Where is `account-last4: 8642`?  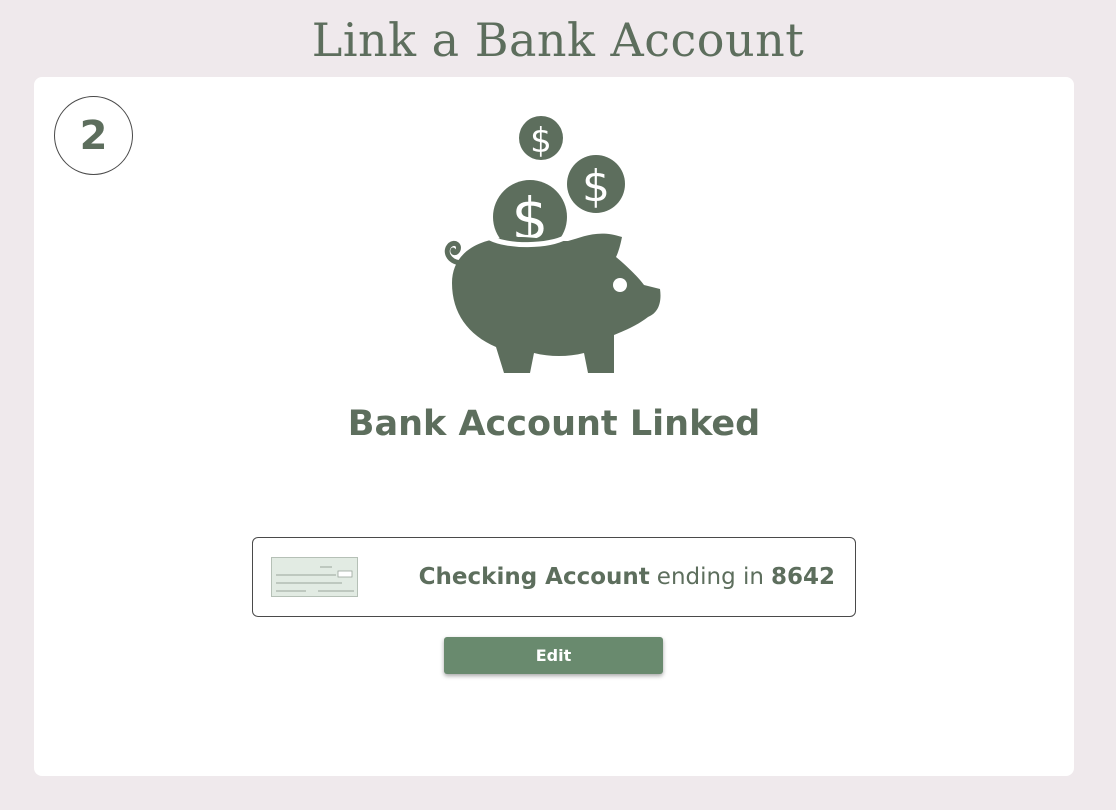
account-last4: 8642 is located at coordinates (802, 577).